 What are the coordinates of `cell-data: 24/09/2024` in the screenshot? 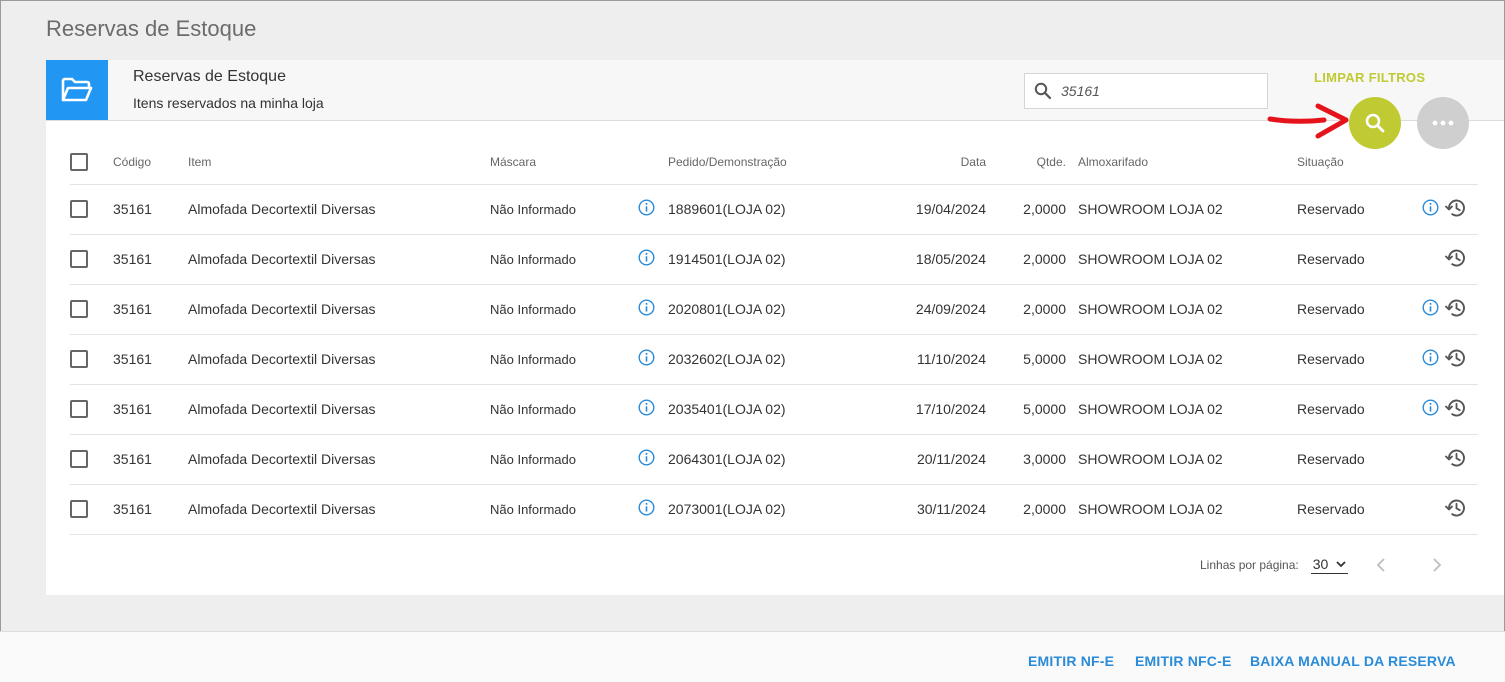 It's located at (912, 309).